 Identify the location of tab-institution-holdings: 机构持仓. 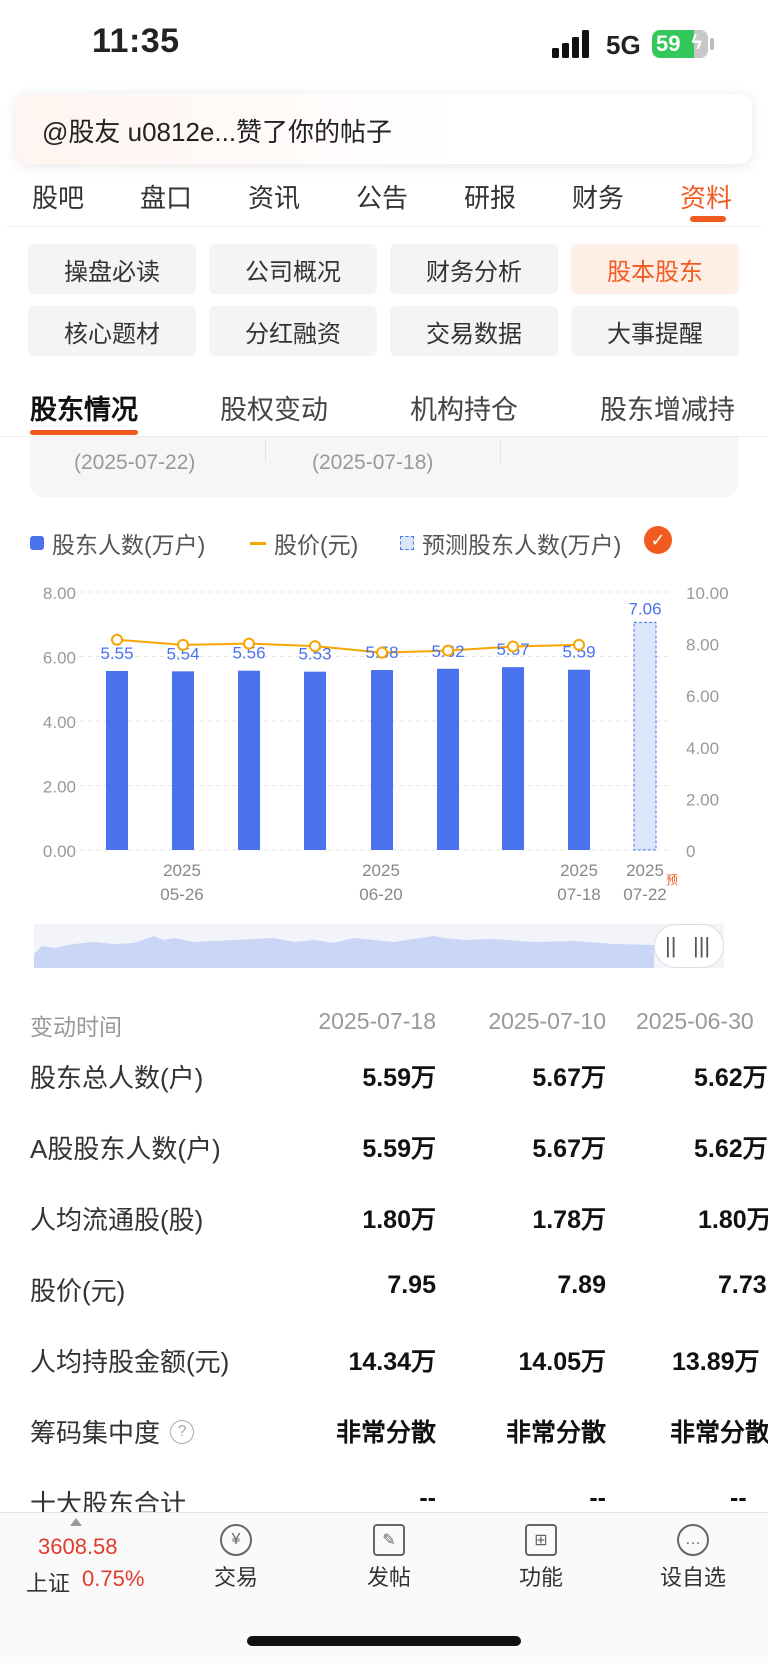
(464, 407).